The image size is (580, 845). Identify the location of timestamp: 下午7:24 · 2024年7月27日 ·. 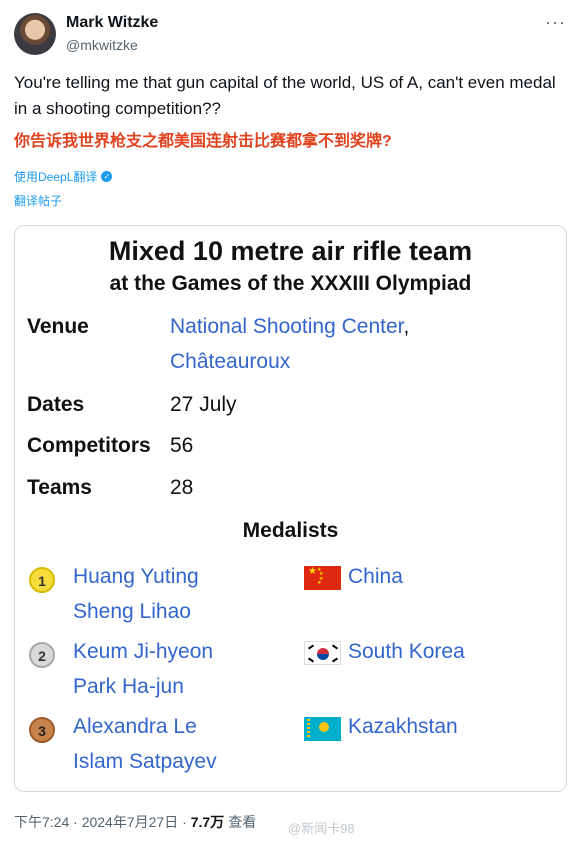
(100, 822).